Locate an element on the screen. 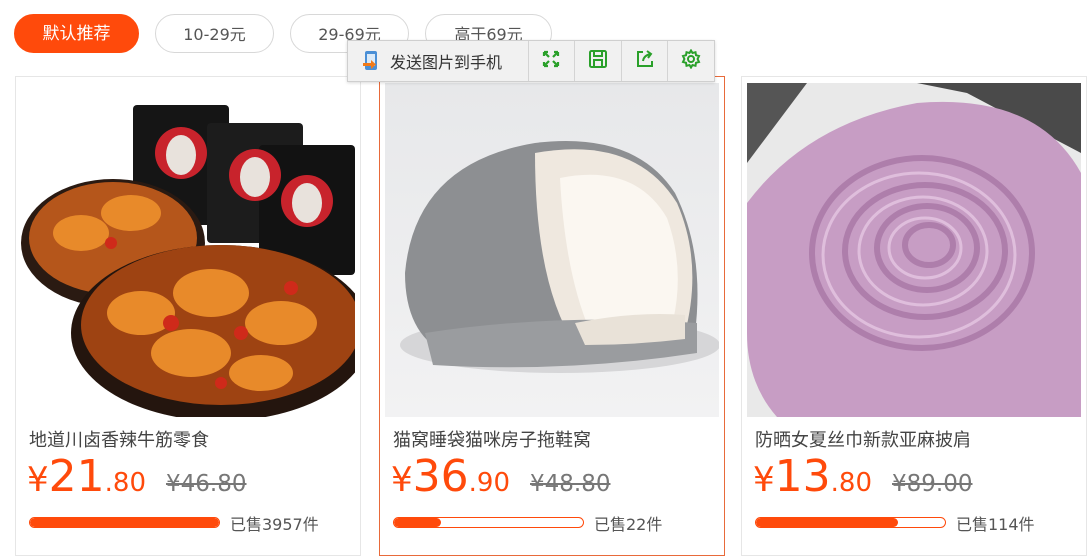  settings-icon is located at coordinates (691, 60).